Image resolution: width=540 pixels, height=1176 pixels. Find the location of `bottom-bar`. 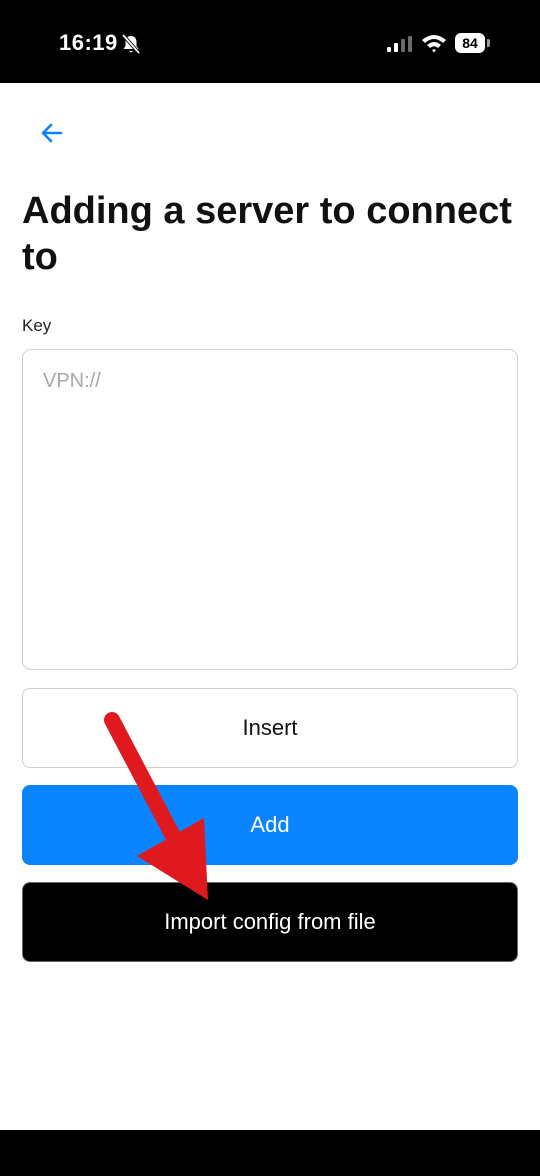

bottom-bar is located at coordinates (270, 1153).